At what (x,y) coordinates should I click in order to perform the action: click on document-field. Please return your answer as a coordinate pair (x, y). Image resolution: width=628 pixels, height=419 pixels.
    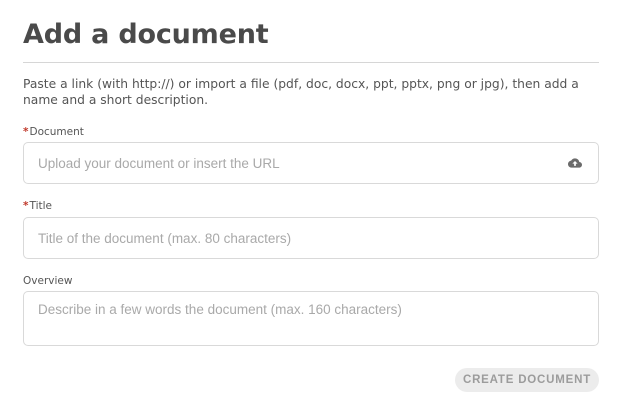
    Looking at the image, I should click on (311, 163).